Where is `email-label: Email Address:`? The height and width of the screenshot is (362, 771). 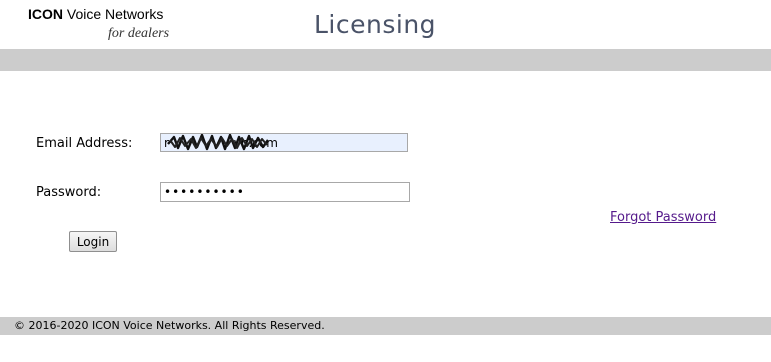 email-label: Email Address: is located at coordinates (84, 143).